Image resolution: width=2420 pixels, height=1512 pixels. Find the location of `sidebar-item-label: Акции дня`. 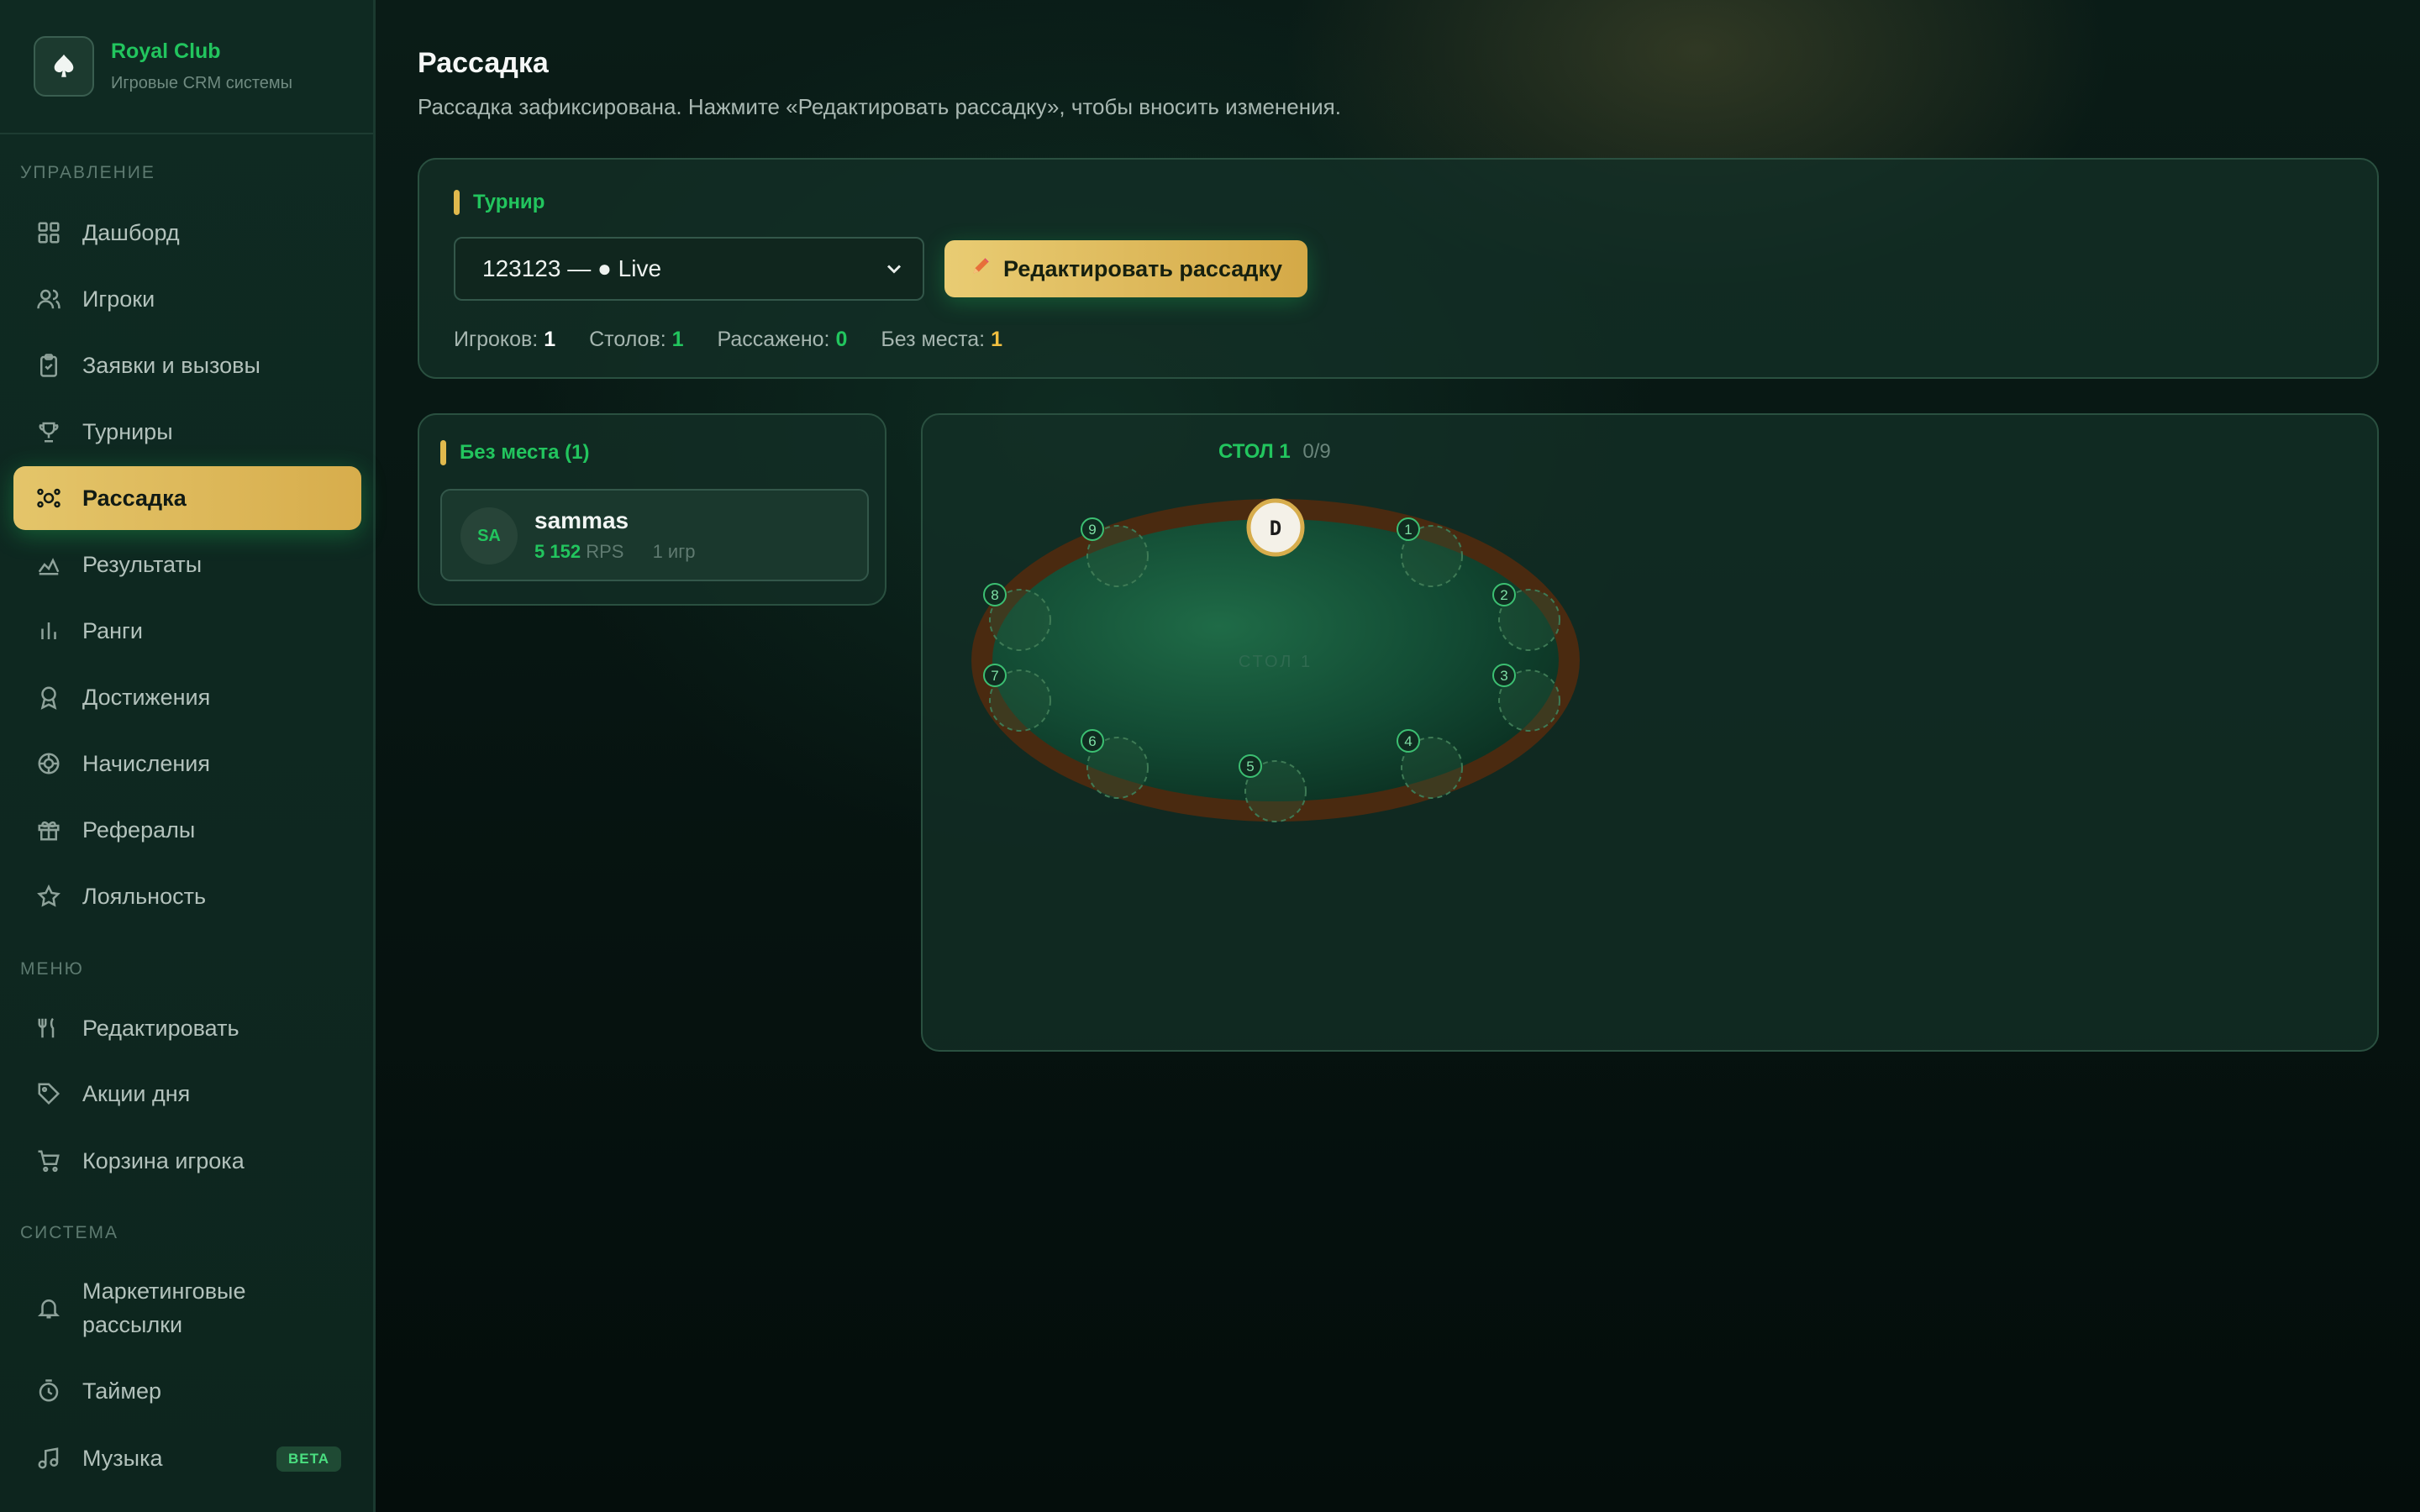

sidebar-item-label: Акции дня is located at coordinates (136, 1093).